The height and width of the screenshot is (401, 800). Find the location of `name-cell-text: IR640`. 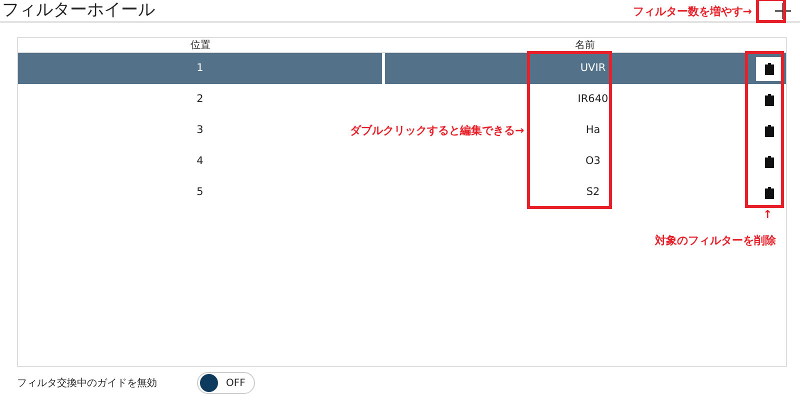

name-cell-text: IR640 is located at coordinates (593, 99).